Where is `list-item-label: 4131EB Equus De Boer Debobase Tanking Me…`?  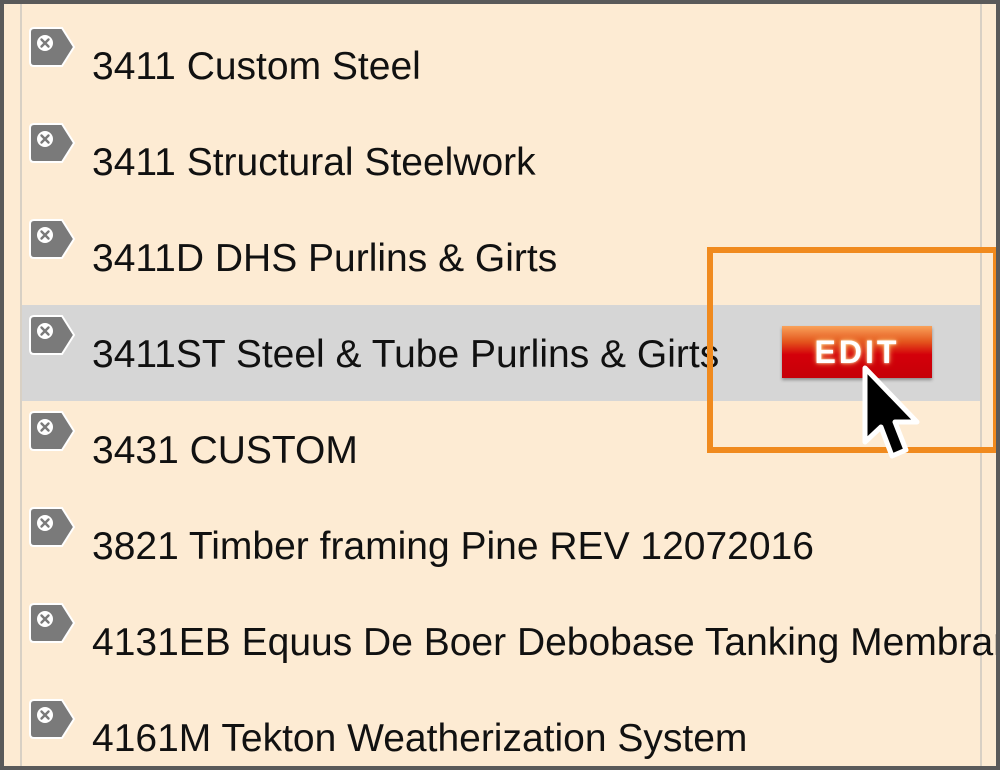
list-item-label: 4131EB Equus De Boer Debobase Tanking Me… is located at coordinates (544, 643).